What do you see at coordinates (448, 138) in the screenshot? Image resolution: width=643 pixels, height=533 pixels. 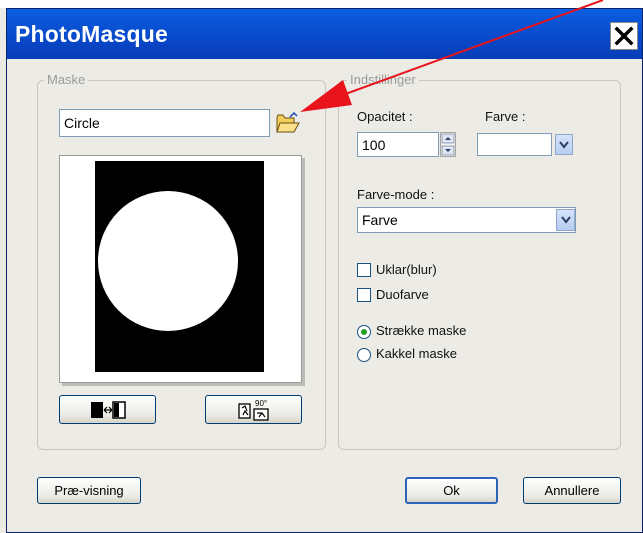 I see `spin-up-icon` at bounding box center [448, 138].